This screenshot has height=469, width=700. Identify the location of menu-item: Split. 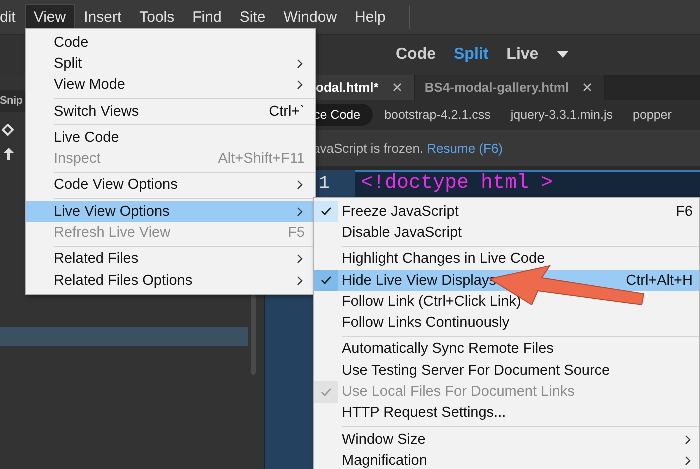
(170, 64).